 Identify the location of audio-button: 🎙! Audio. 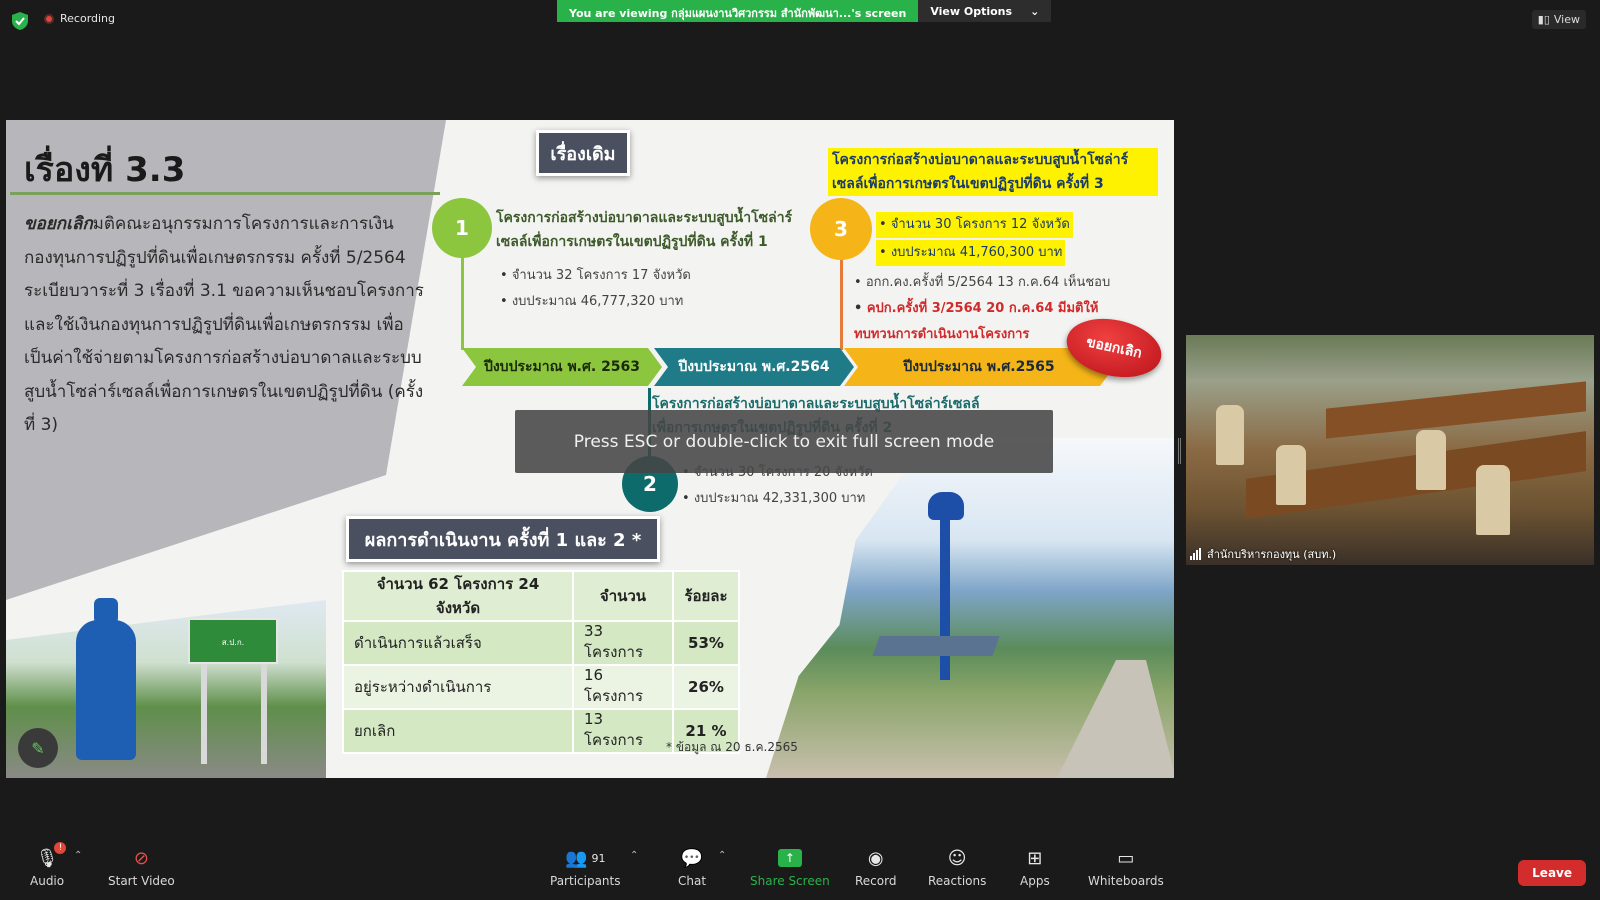
(48, 865).